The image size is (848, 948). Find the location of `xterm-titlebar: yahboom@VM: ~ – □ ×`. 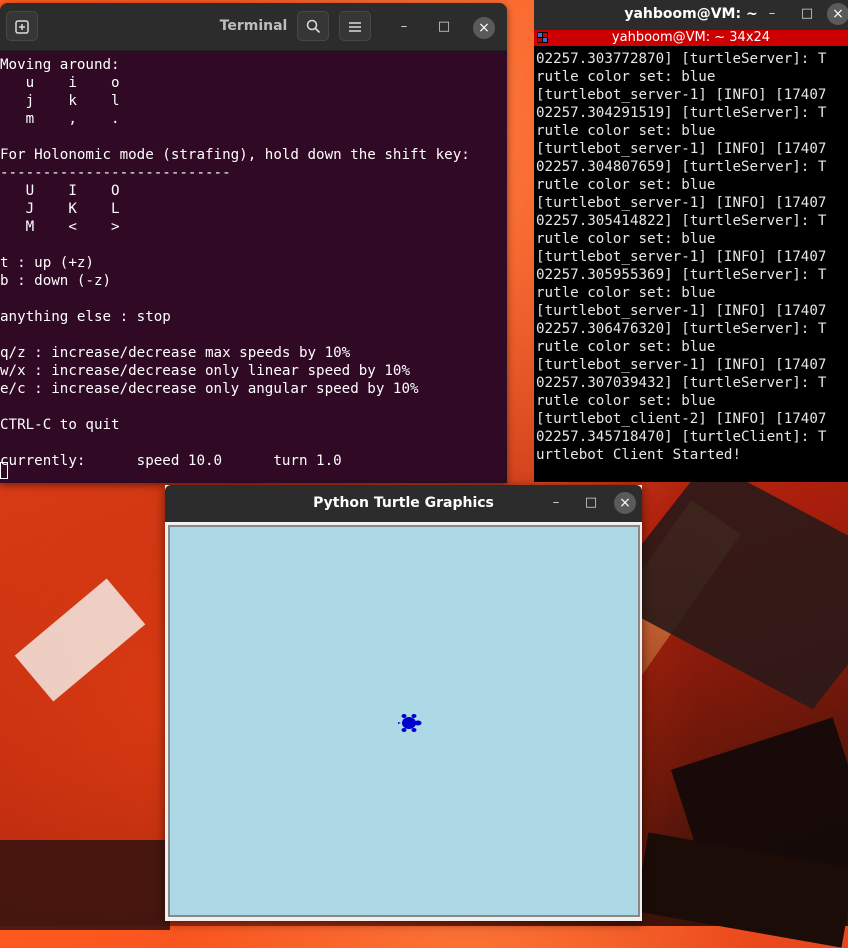

xterm-titlebar: yahboom@VM: ~ – □ × is located at coordinates (691, 15).